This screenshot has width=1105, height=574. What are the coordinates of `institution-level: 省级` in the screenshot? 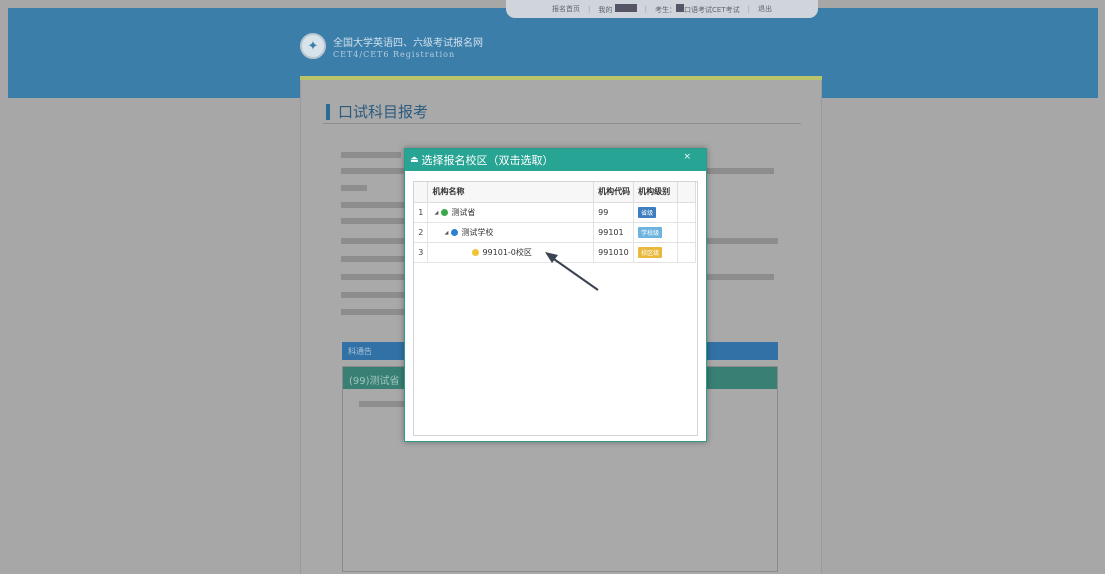 It's located at (656, 212).